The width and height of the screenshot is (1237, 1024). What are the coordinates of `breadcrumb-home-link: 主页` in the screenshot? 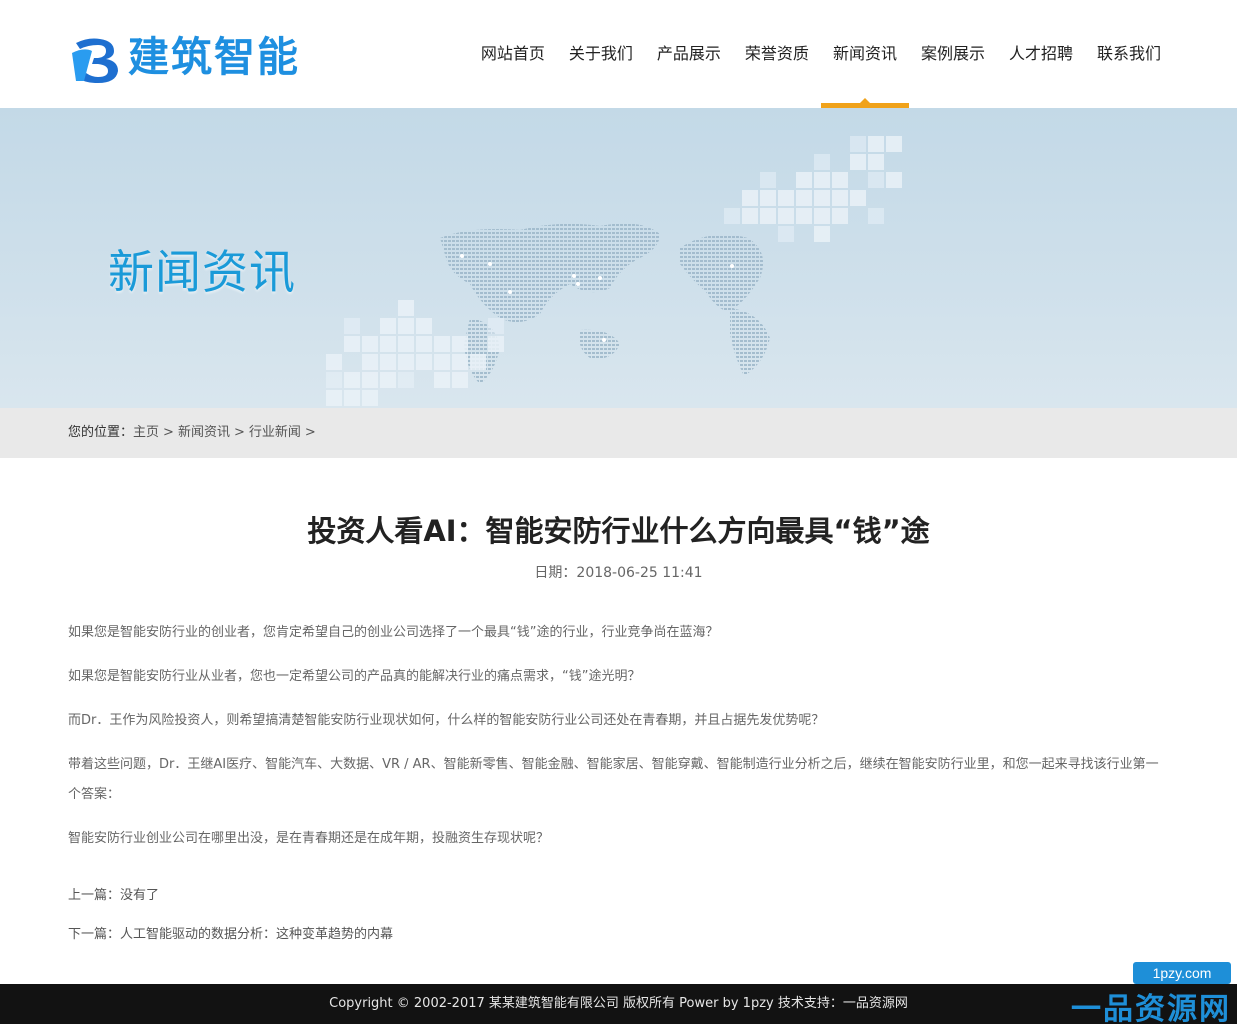 It's located at (146, 432).